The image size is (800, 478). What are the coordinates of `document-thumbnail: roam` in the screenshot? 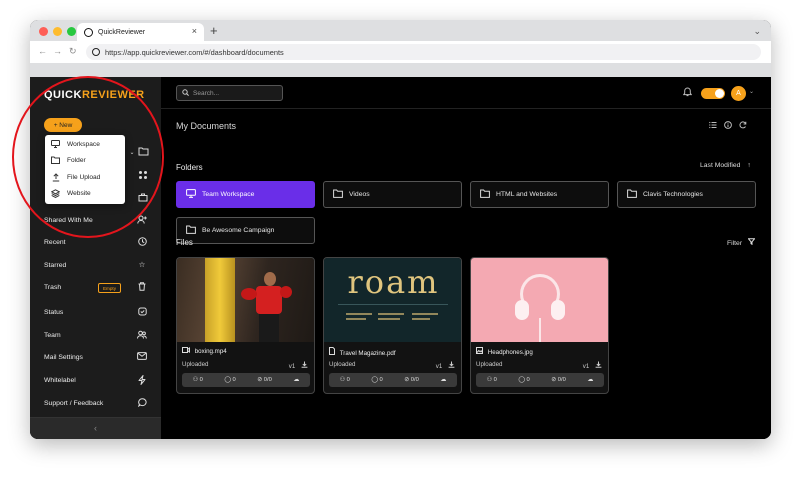 It's located at (392, 300).